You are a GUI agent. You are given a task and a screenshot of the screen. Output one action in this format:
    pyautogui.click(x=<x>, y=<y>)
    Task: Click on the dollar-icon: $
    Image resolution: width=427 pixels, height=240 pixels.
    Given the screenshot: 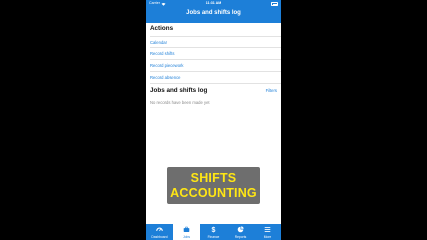 What is the action you would take?
    pyautogui.click(x=214, y=230)
    